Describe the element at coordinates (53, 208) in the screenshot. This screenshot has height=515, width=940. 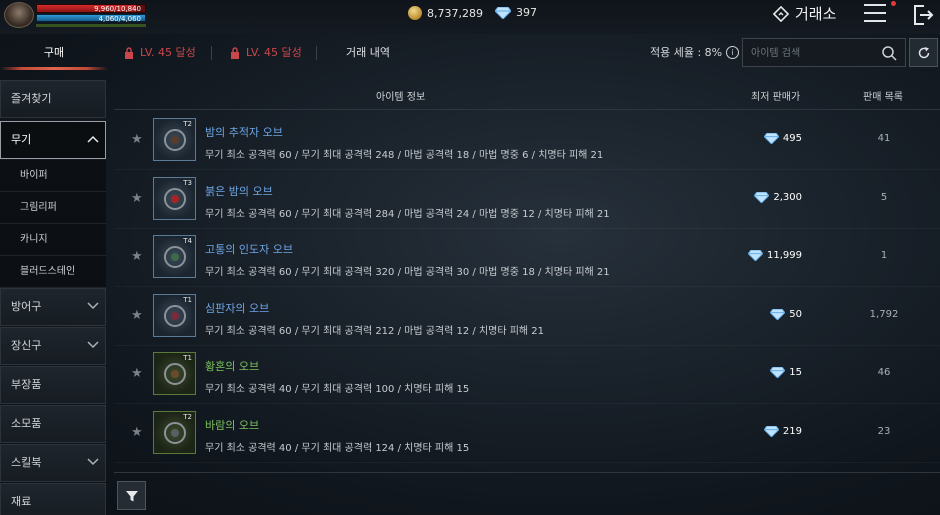
I see `sidebar-sub-item-grimreaper: 그림리퍼` at that location.